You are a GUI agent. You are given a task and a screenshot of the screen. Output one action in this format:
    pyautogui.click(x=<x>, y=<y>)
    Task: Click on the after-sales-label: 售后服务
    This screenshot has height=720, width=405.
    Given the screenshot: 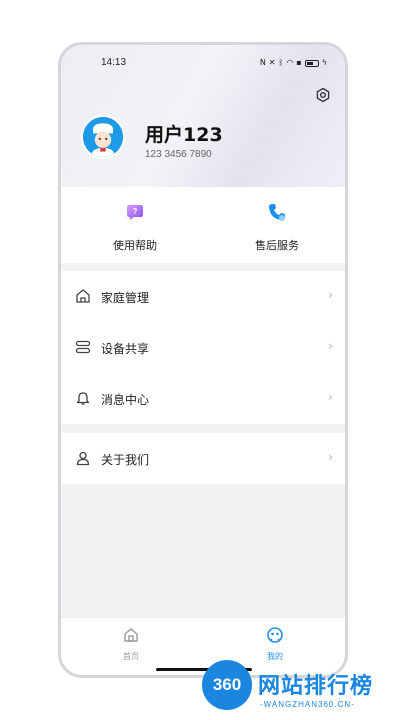 What is the action you would take?
    pyautogui.click(x=277, y=245)
    